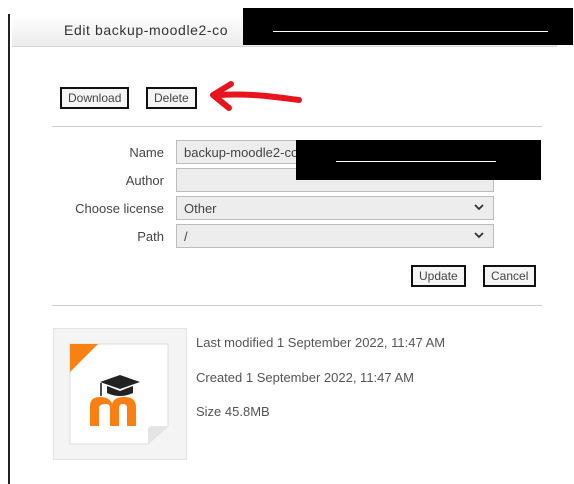 Image resolution: width=574 pixels, height=484 pixels. What do you see at coordinates (144, 180) in the screenshot?
I see `author-label: Author` at bounding box center [144, 180].